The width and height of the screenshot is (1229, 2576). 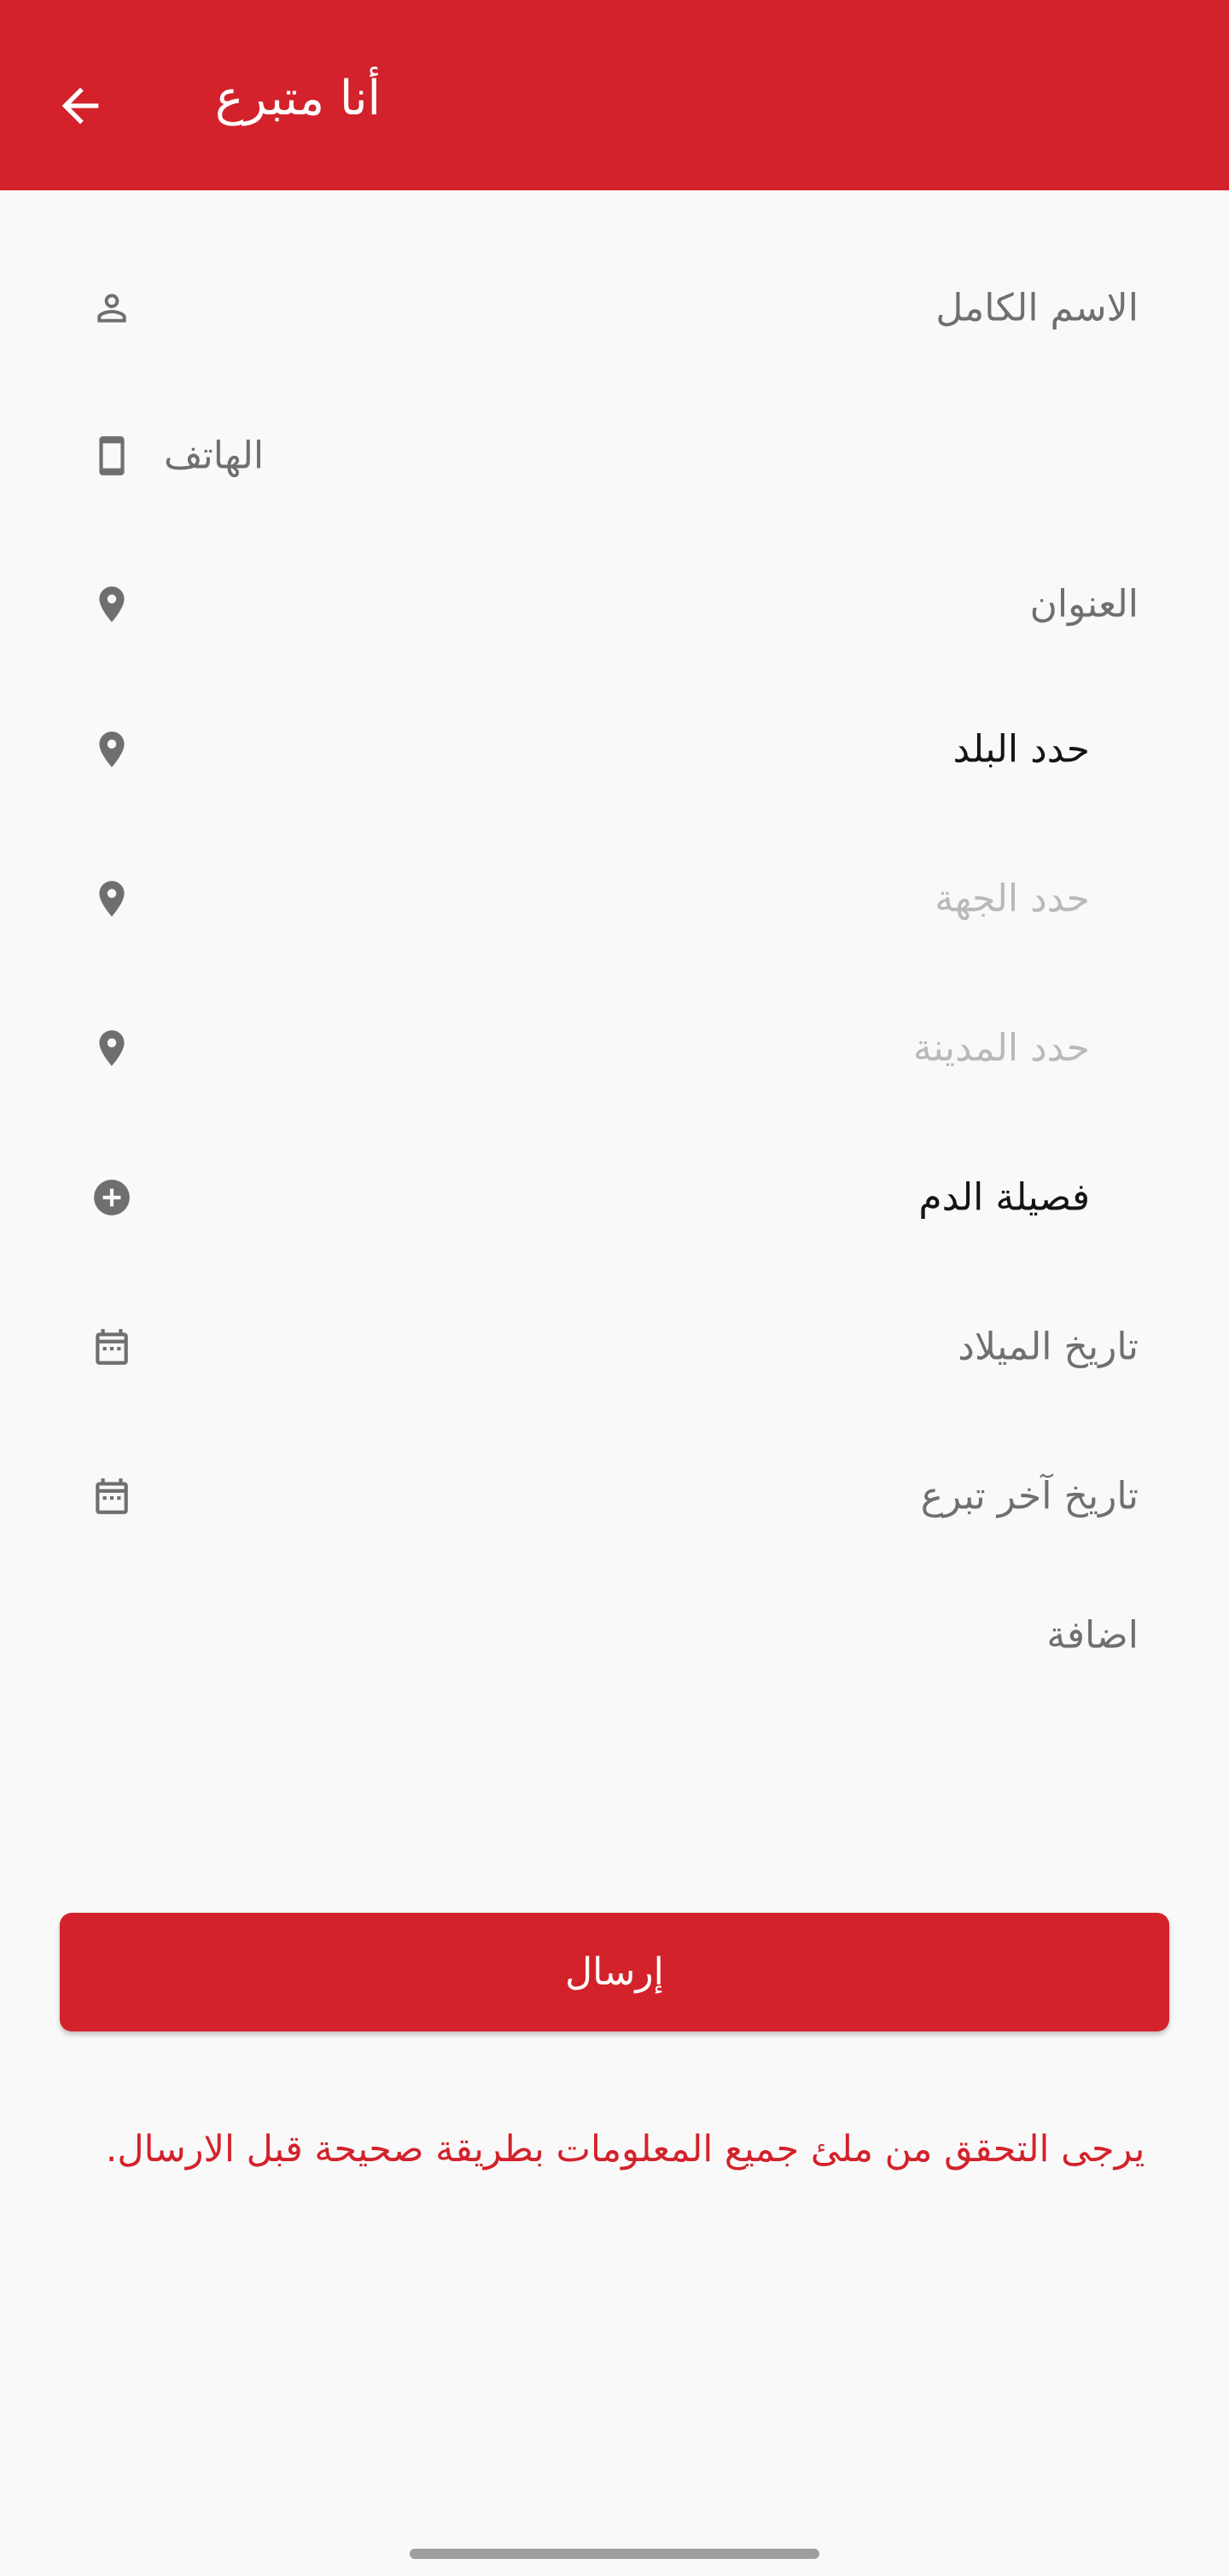 I want to click on country-select: حدد البلد, so click(x=614, y=749).